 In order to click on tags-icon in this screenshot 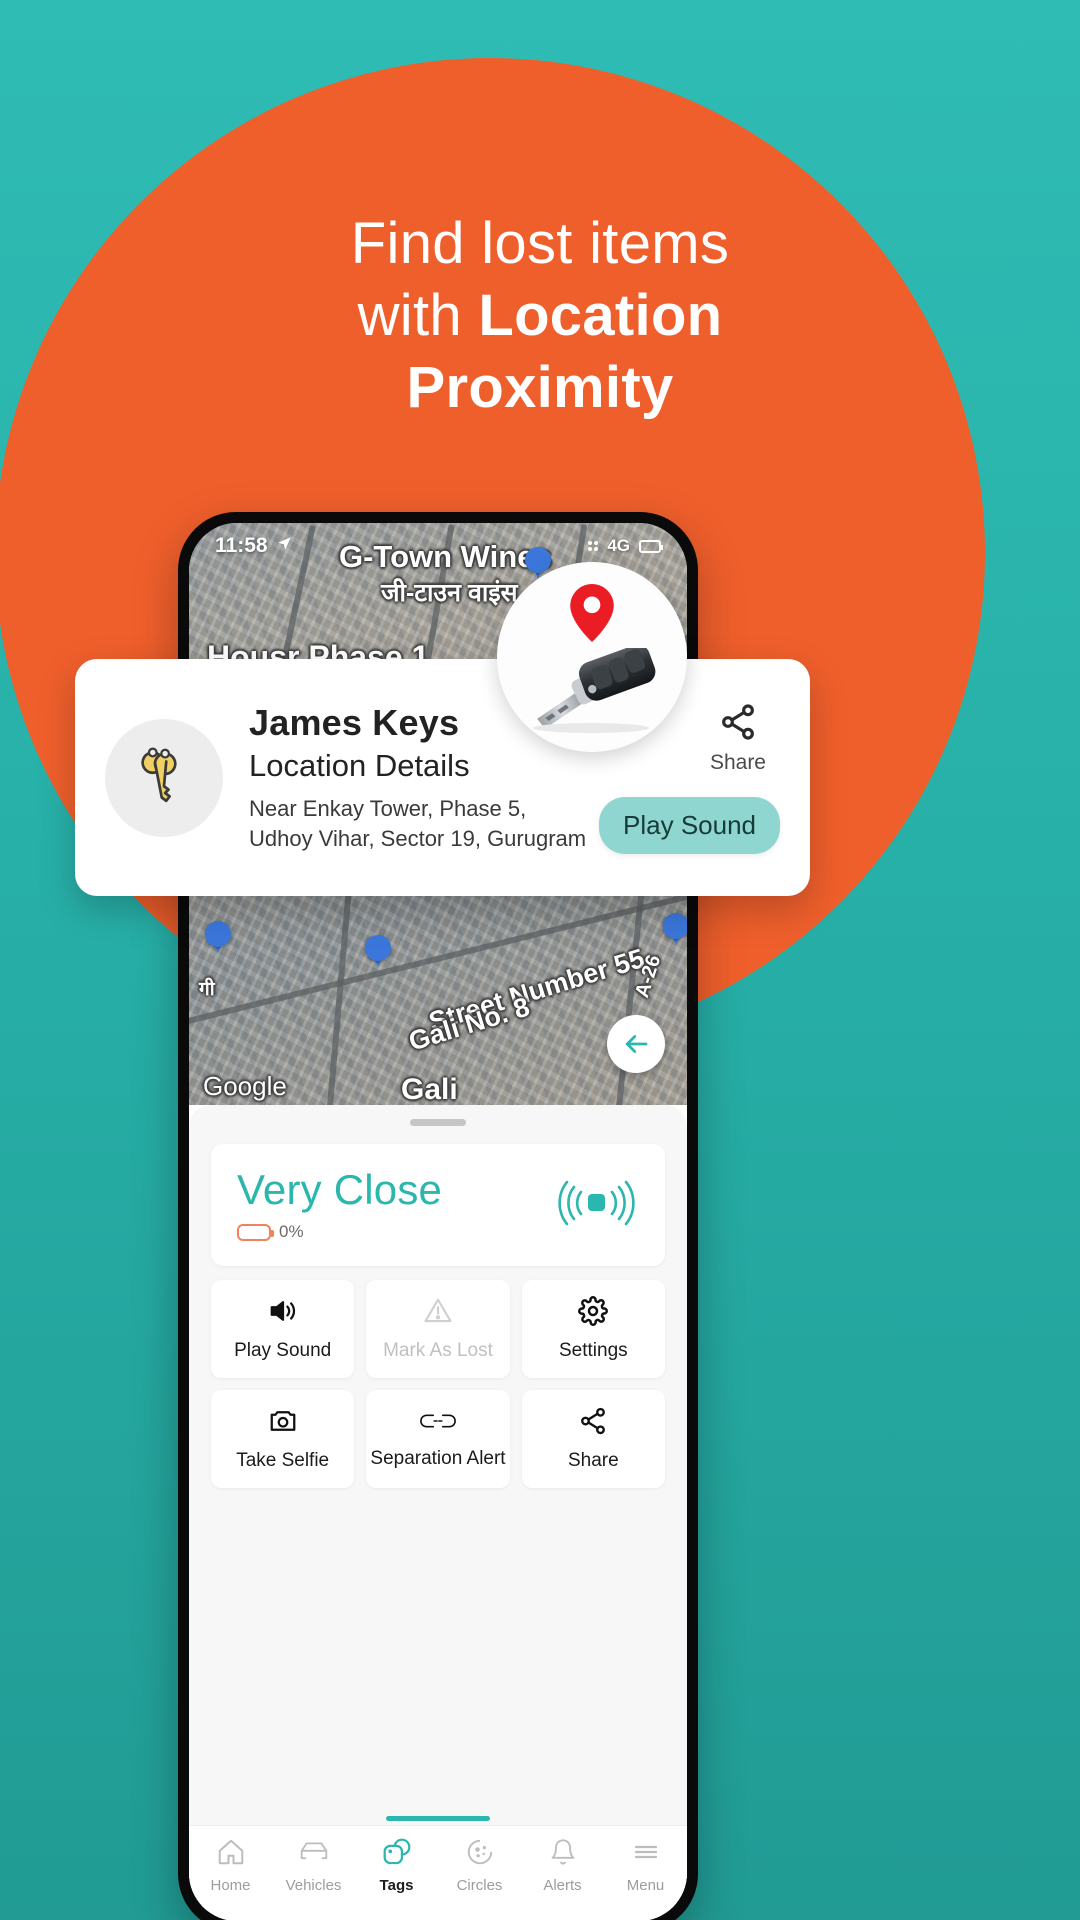, I will do `click(397, 1854)`.